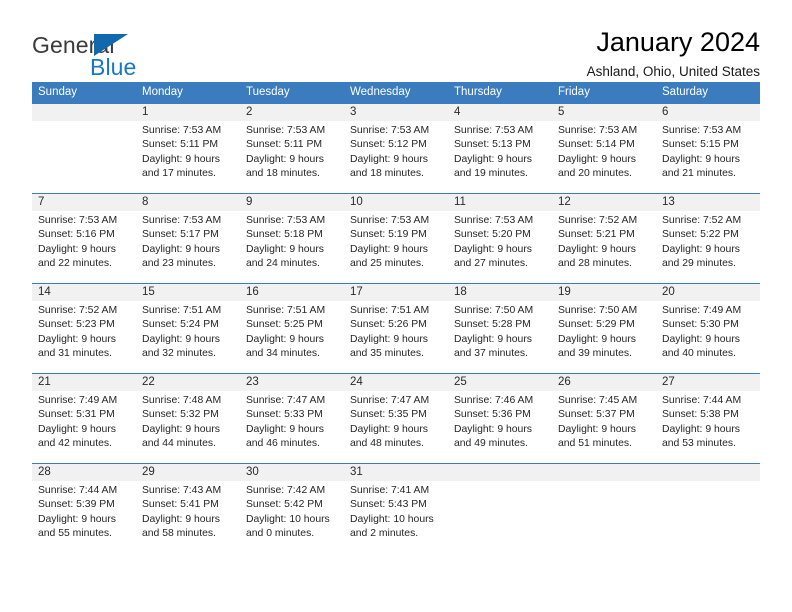  Describe the element at coordinates (700, 325) in the screenshot. I see `sunset-text: Sunset: 5:30 PM` at that location.